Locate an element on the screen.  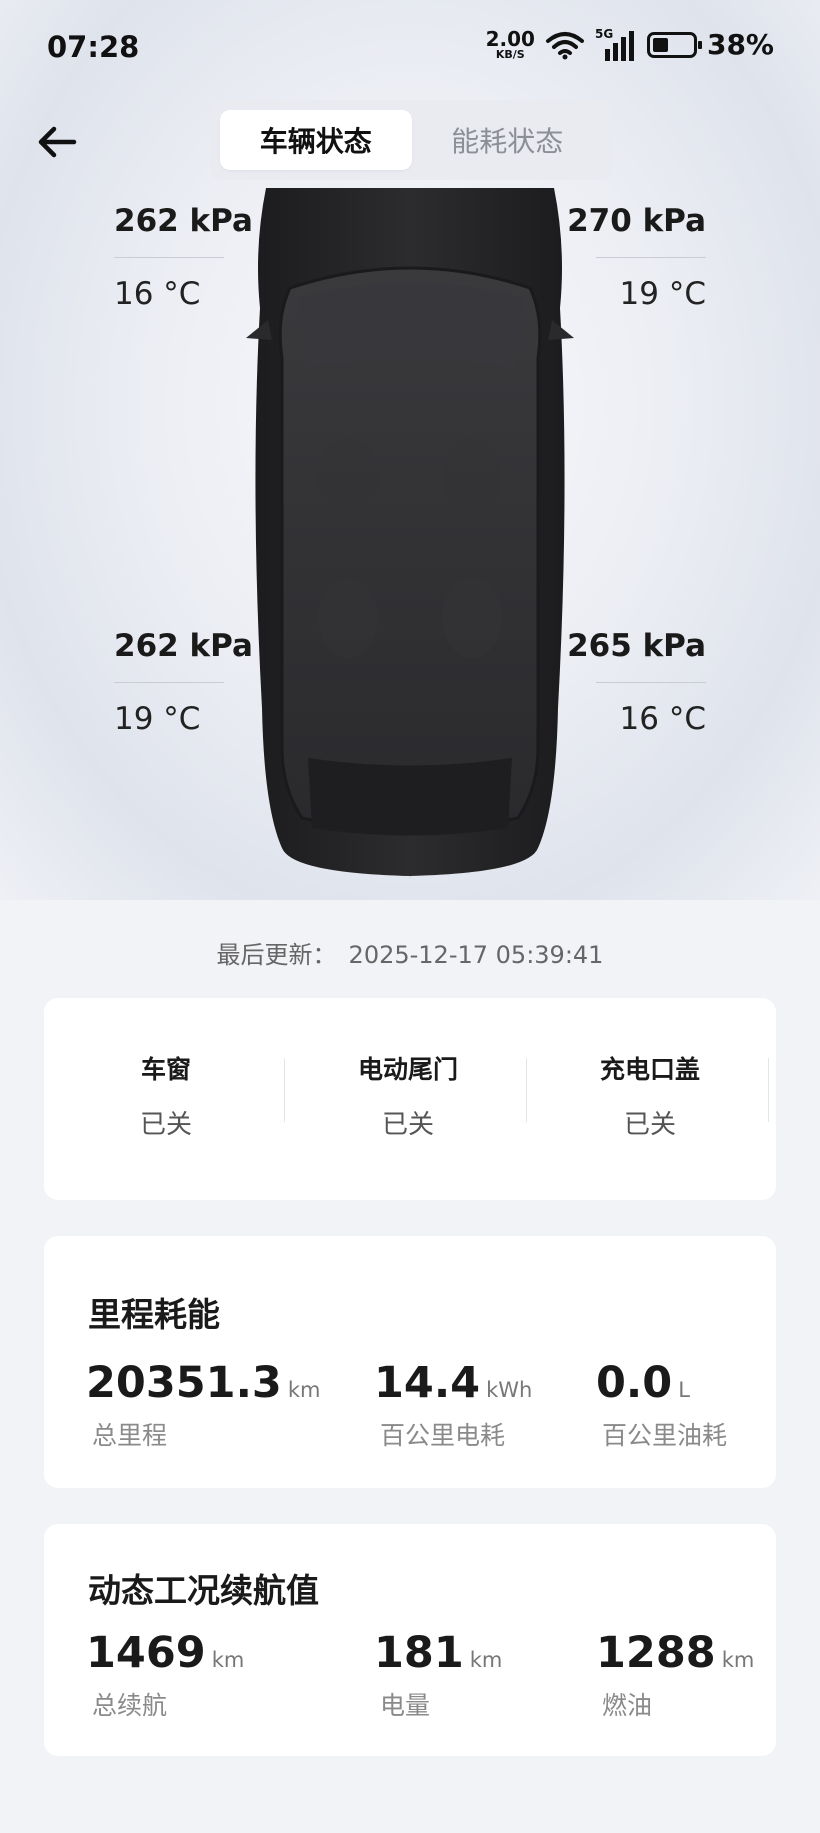
status-icons: 2.00 KB/S 5G 38% is located at coordinates (630, 44).